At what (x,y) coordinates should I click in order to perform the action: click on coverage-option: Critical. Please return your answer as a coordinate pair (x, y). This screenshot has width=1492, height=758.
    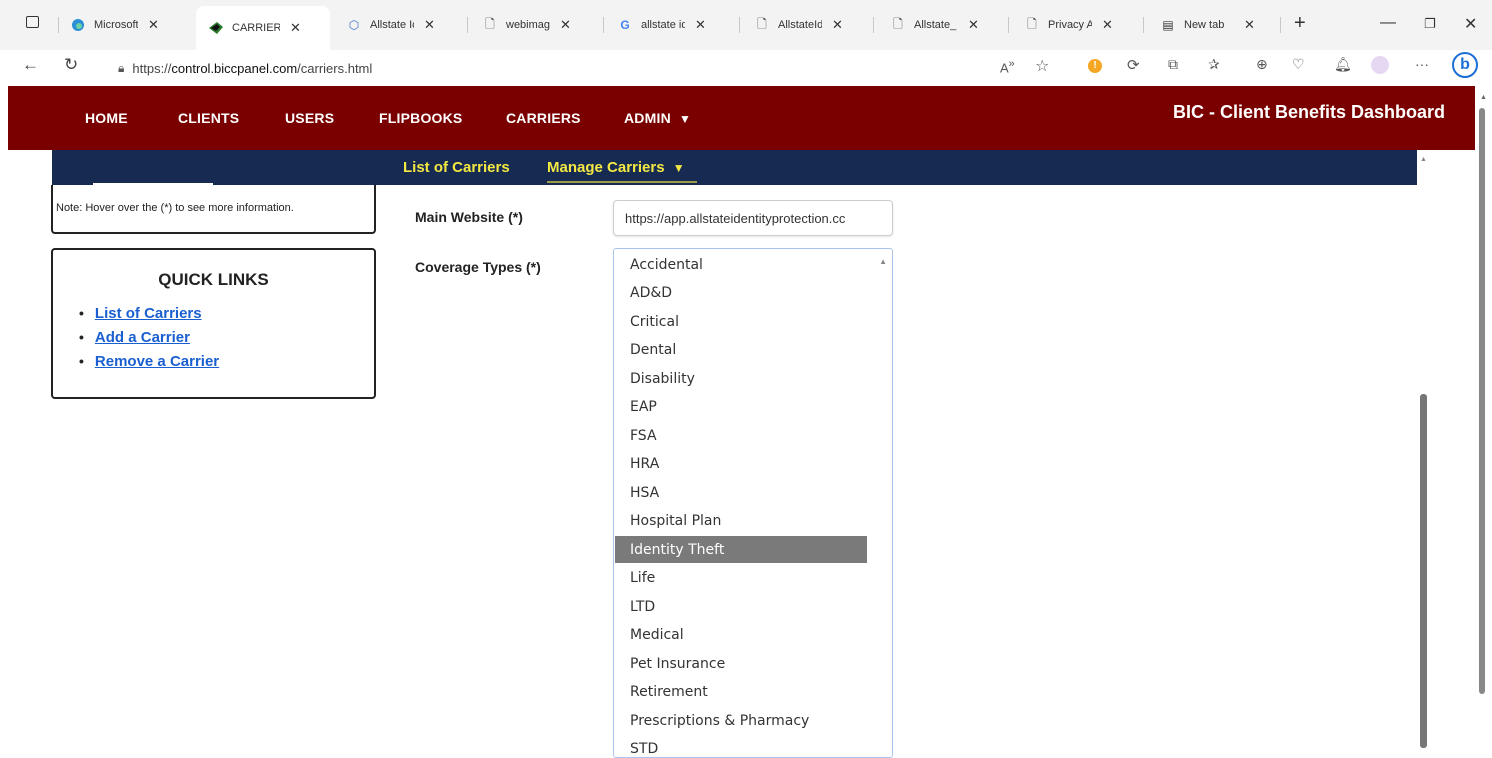
    Looking at the image, I should click on (741, 321).